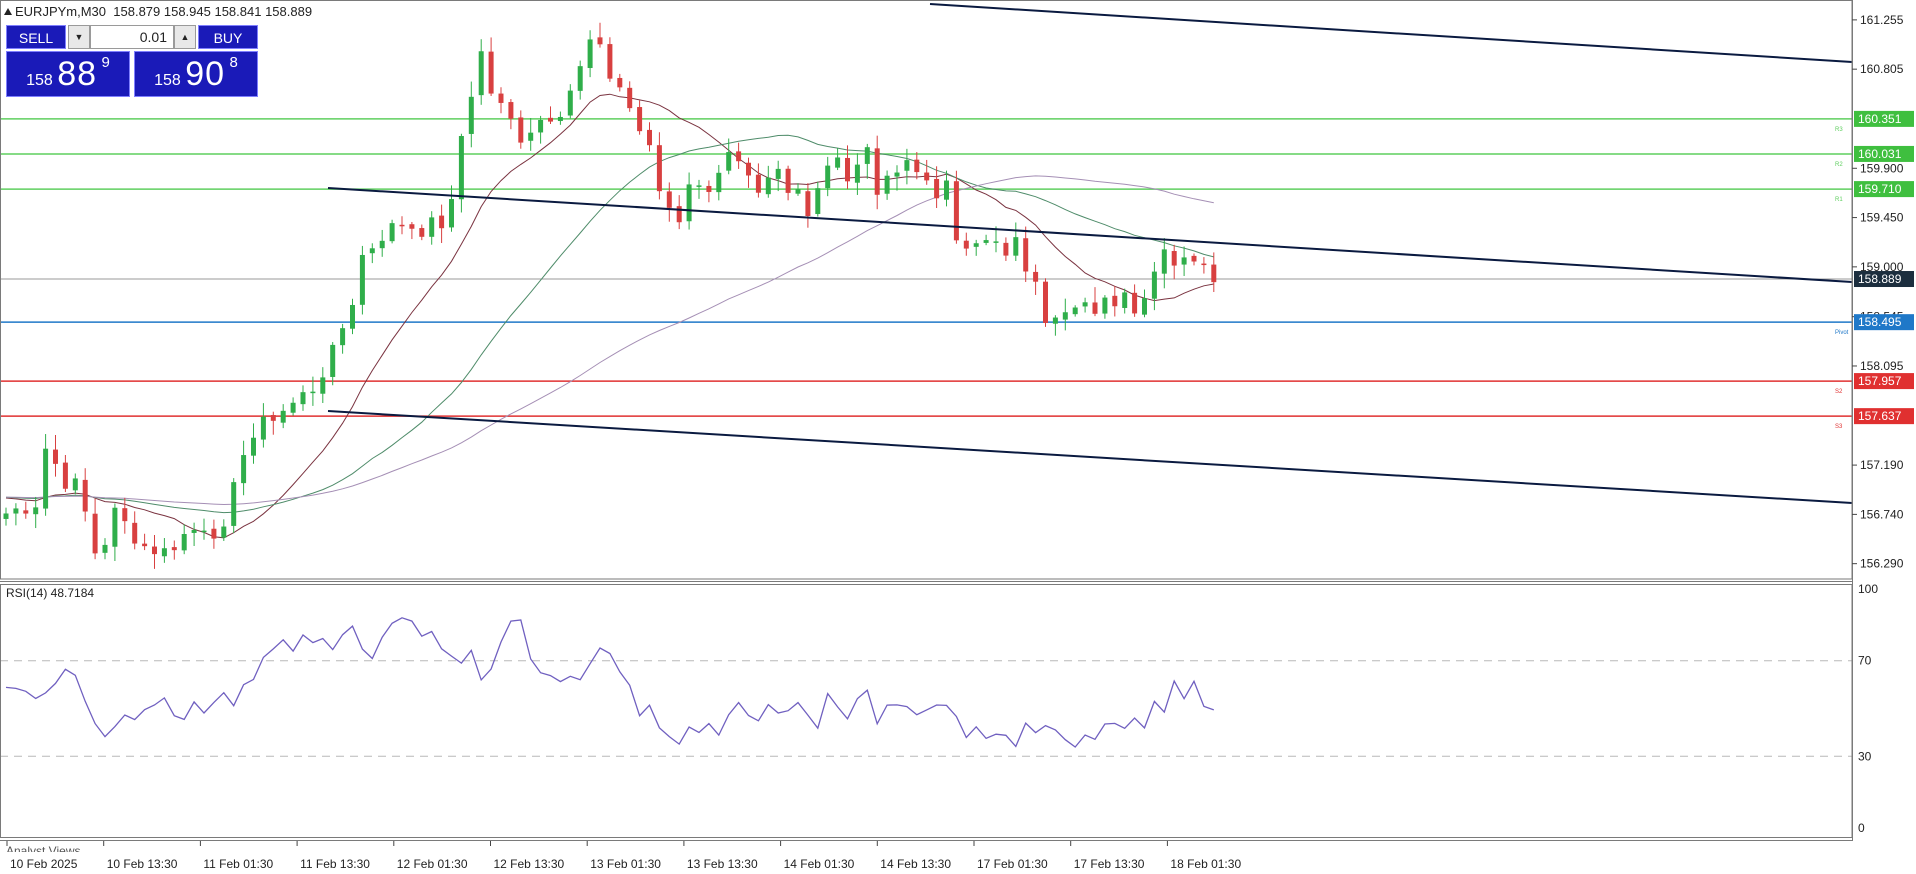  What do you see at coordinates (77, 74) in the screenshot?
I see `sell-price-main: 88` at bounding box center [77, 74].